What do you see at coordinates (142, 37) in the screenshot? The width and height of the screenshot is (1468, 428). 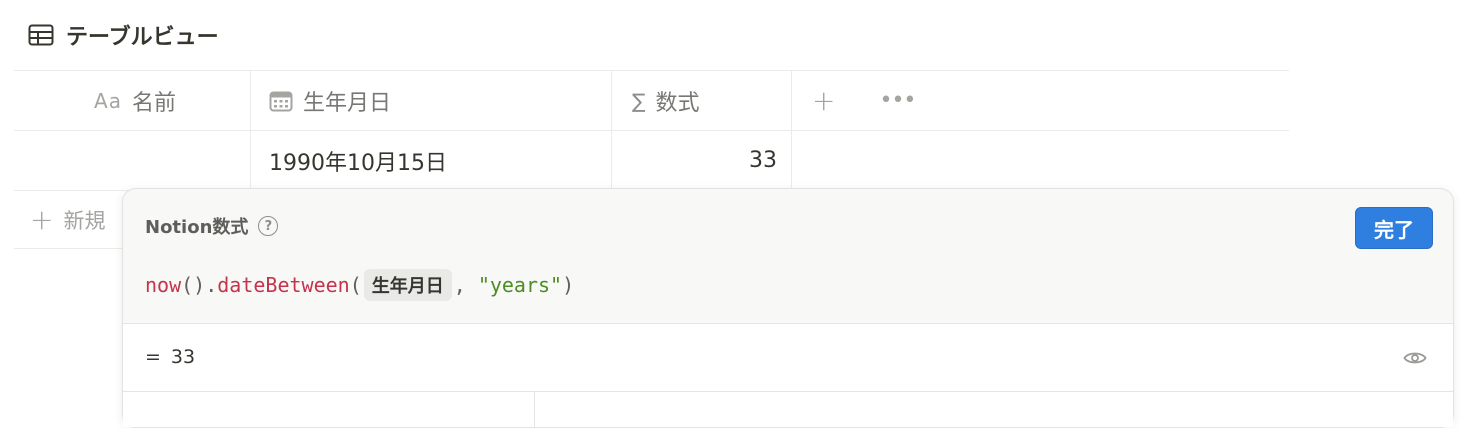 I see `view-title-label: テーブルビュー` at bounding box center [142, 37].